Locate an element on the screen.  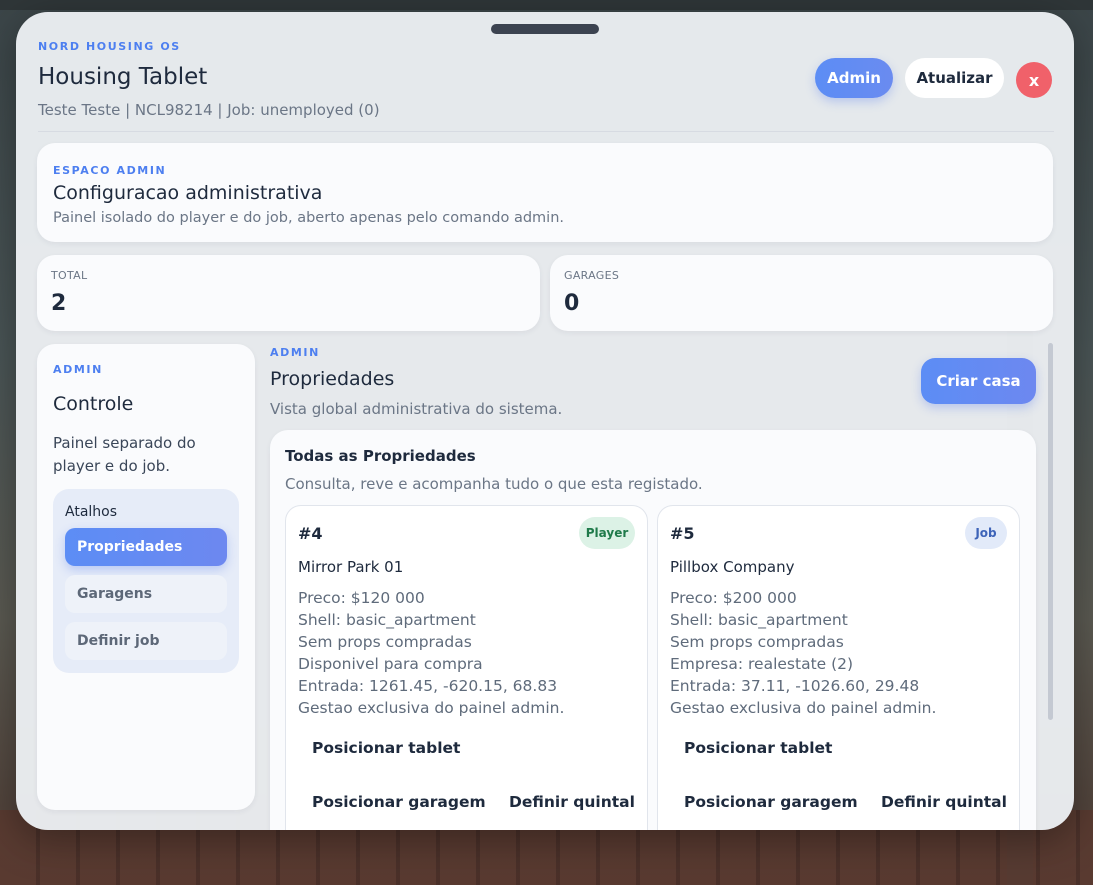
sidebar-kicker: ADMIN is located at coordinates (78, 369).